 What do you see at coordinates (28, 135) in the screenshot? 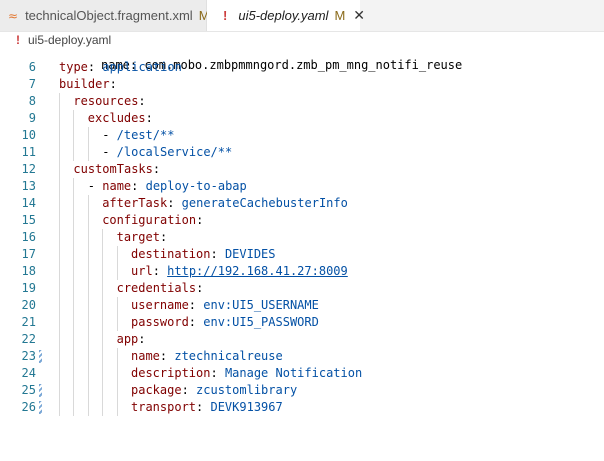
I see `line-number: 10` at bounding box center [28, 135].